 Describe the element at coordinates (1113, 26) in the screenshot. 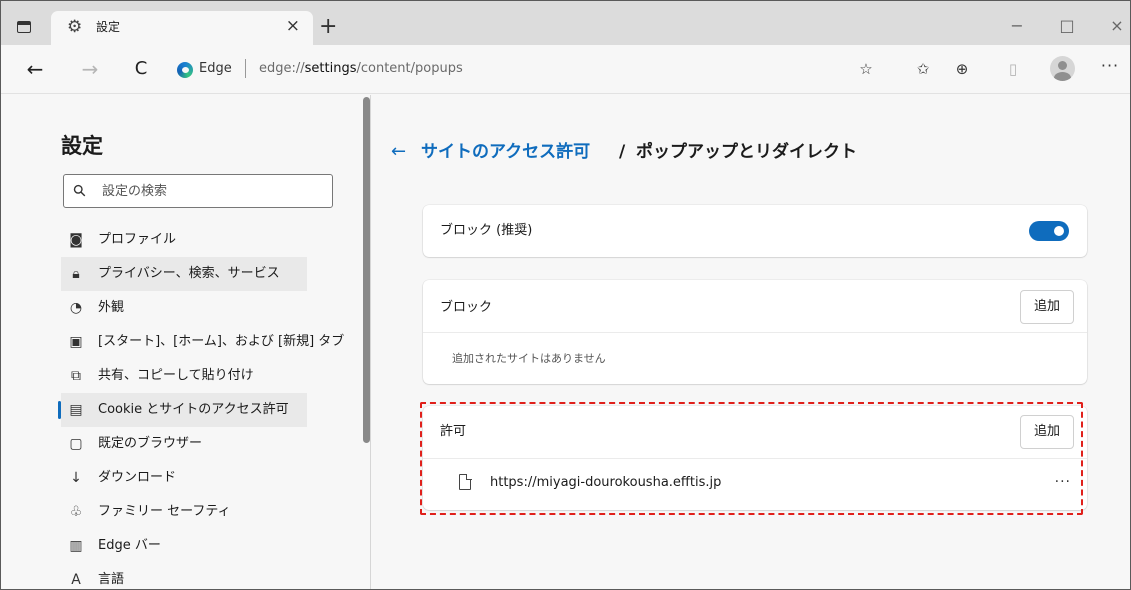

I see `close-window-button: ×` at that location.